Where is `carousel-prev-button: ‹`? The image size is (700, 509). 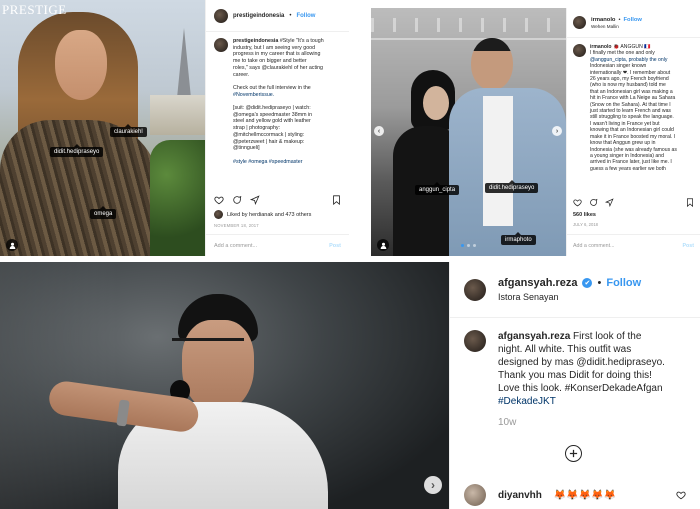 carousel-prev-button: ‹ is located at coordinates (379, 131).